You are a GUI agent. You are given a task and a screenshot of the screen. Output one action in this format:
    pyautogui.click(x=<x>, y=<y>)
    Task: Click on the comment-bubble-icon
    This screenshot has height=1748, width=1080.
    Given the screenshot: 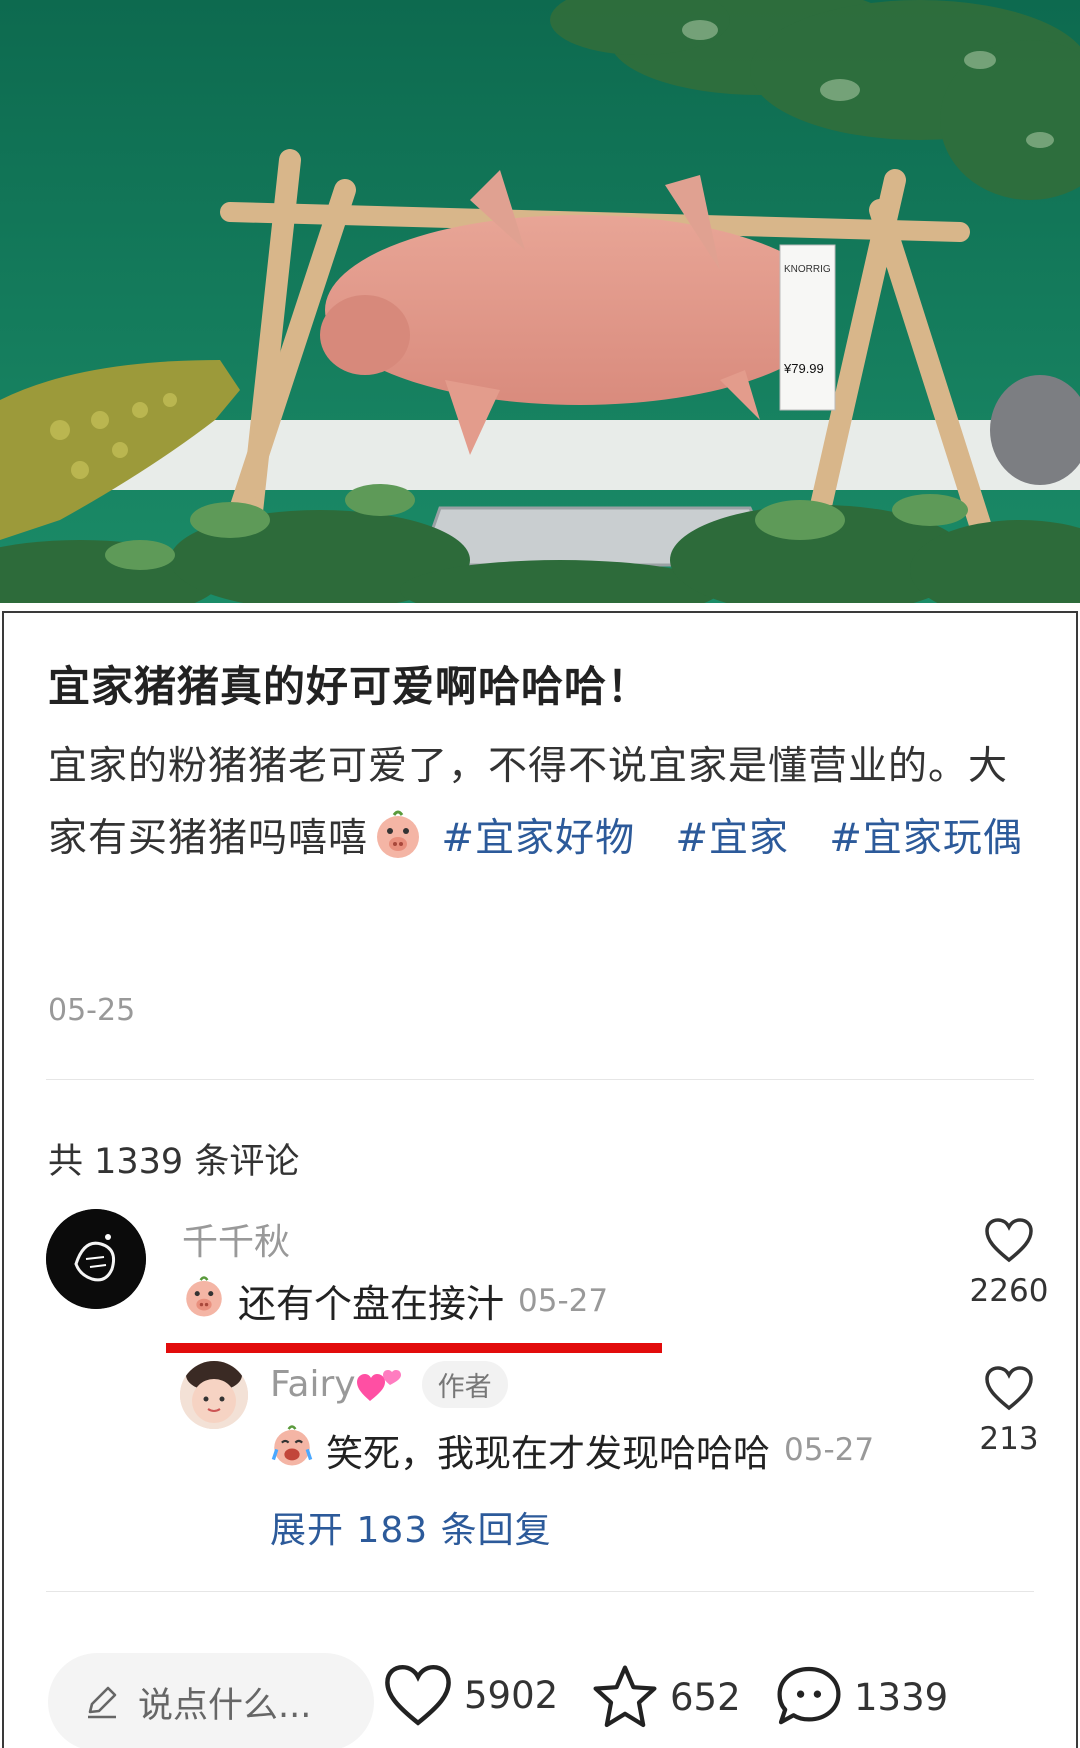 What is the action you would take?
    pyautogui.click(x=809, y=1695)
    